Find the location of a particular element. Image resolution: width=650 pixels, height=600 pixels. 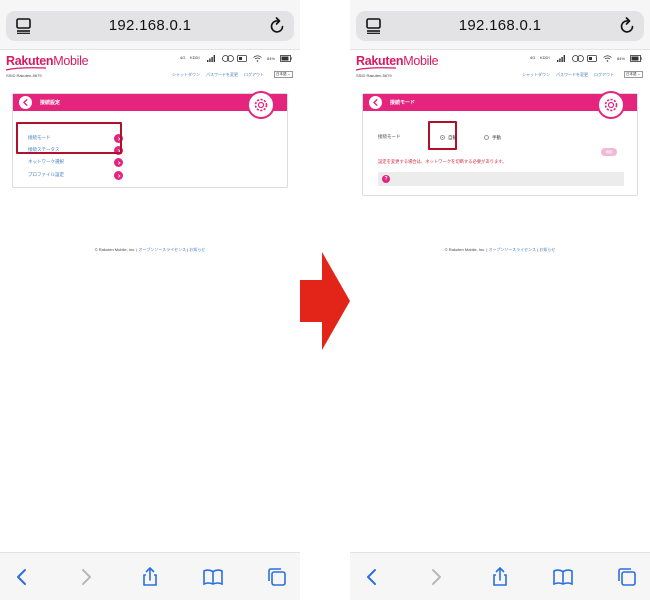

connection-mode-label: 接続モード is located at coordinates (389, 136).